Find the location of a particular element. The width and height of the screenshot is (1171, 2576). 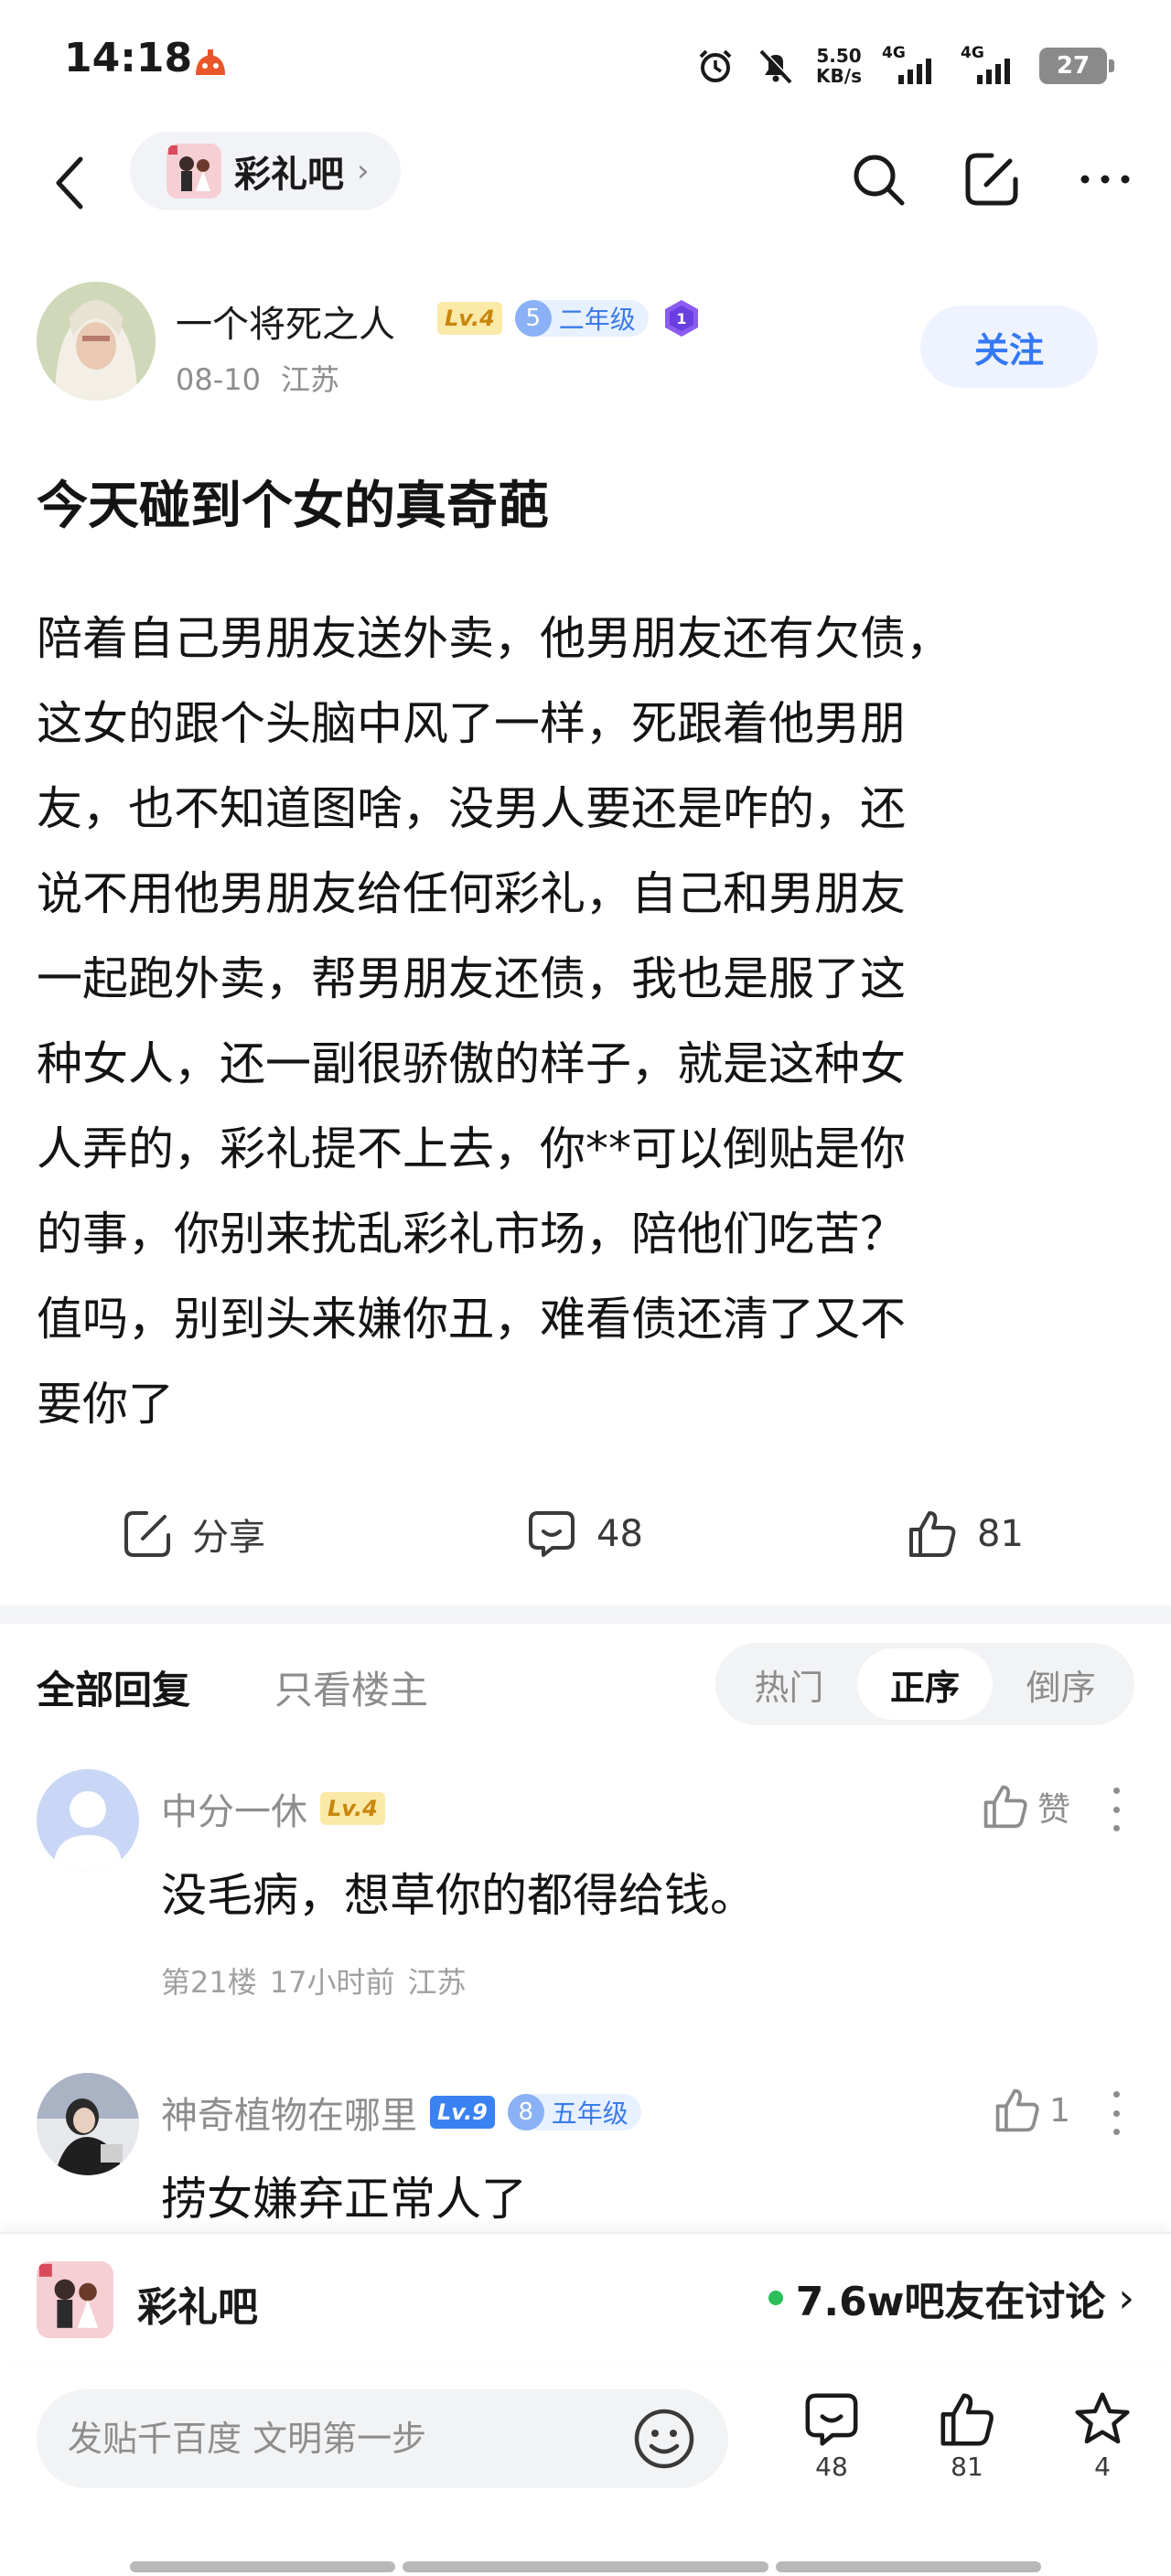

more-icon is located at coordinates (1105, 179).